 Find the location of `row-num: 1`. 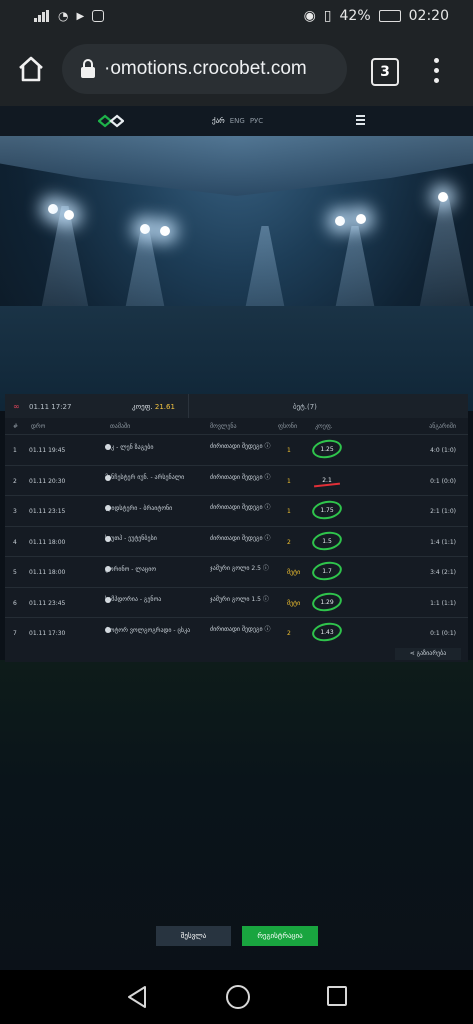

row-num: 1 is located at coordinates (15, 450).